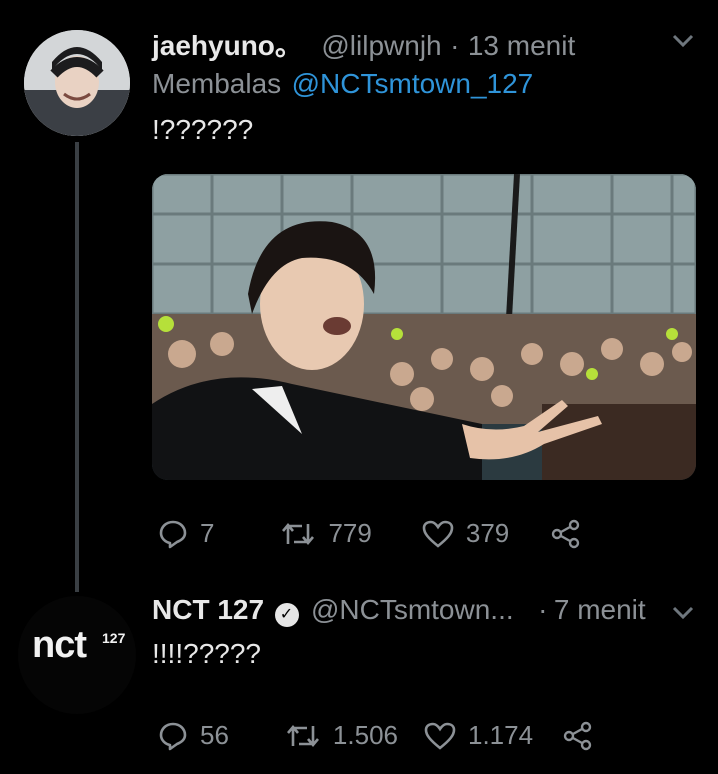 Image resolution: width=718 pixels, height=774 pixels. I want to click on avatar: nct 127, so click(77, 655).